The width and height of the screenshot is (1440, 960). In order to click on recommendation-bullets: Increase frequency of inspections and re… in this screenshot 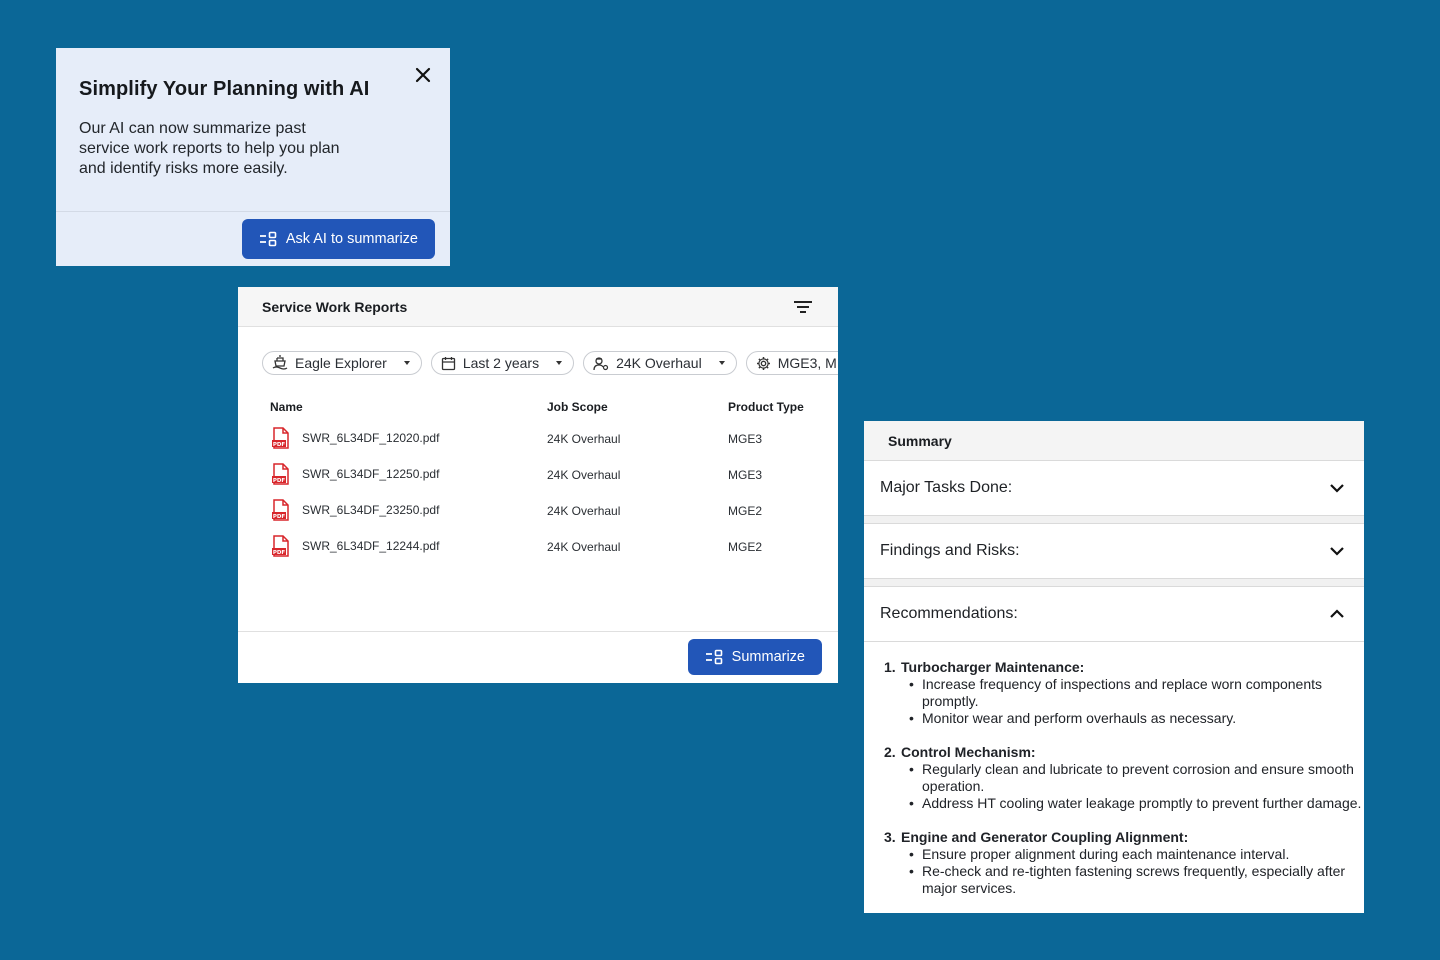, I will do `click(1124, 701)`.